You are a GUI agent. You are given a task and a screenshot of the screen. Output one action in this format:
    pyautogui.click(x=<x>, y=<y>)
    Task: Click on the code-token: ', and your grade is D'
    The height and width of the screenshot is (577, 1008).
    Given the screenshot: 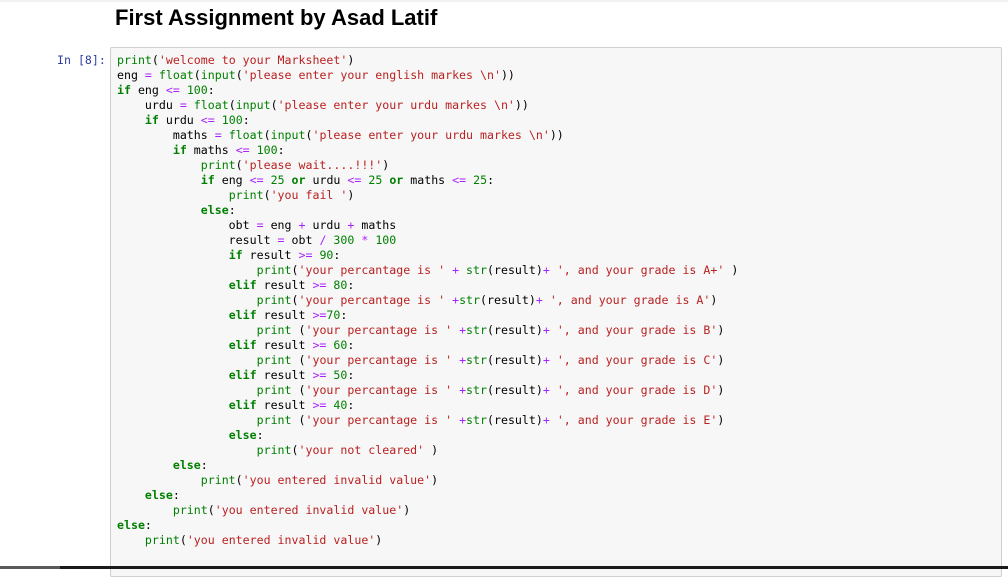 What is the action you would take?
    pyautogui.click(x=637, y=390)
    